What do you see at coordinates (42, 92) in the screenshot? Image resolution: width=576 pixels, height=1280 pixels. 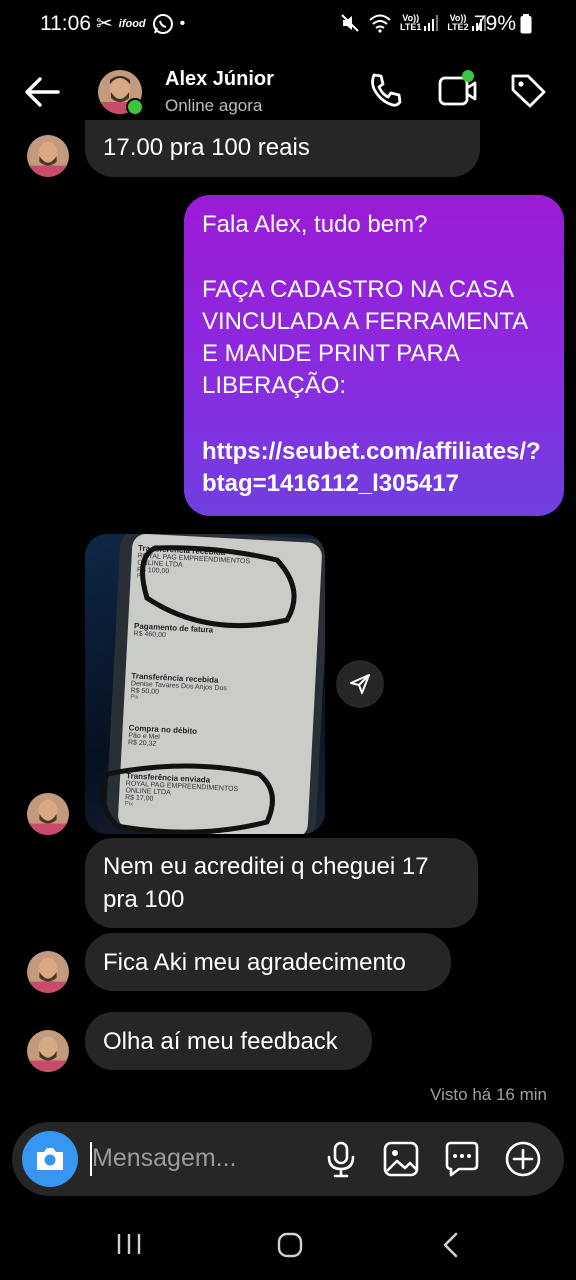 I see `arrow-left-icon` at bounding box center [42, 92].